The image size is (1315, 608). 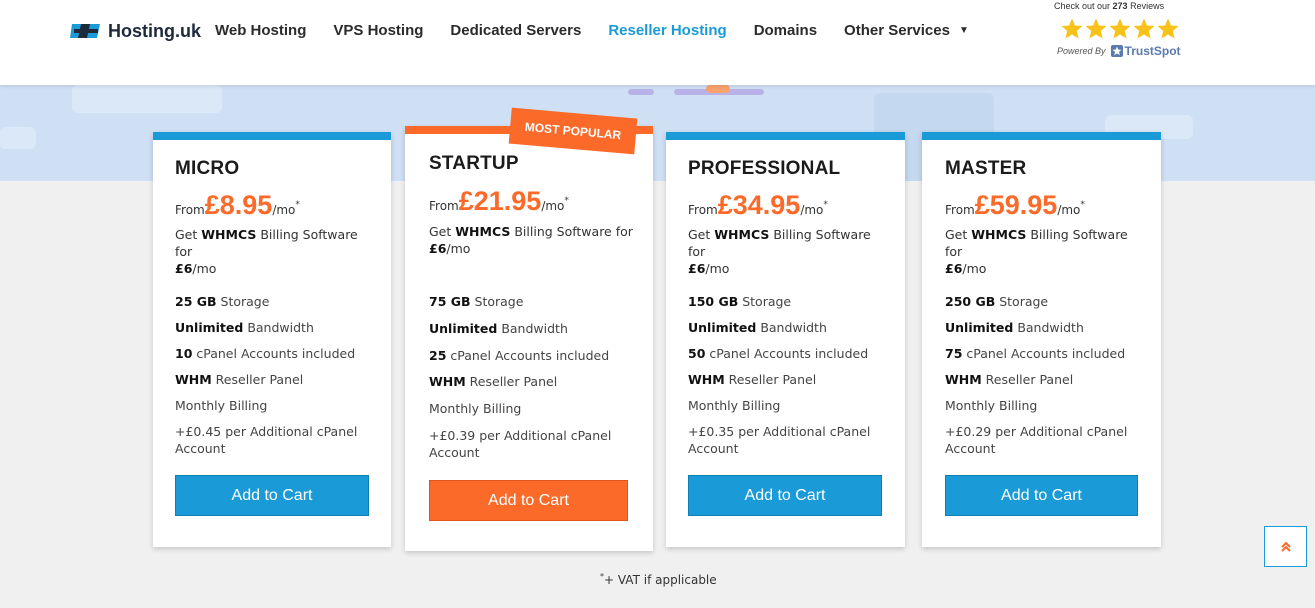 What do you see at coordinates (713, 448) in the screenshot?
I see `extra-line-2: Account` at bounding box center [713, 448].